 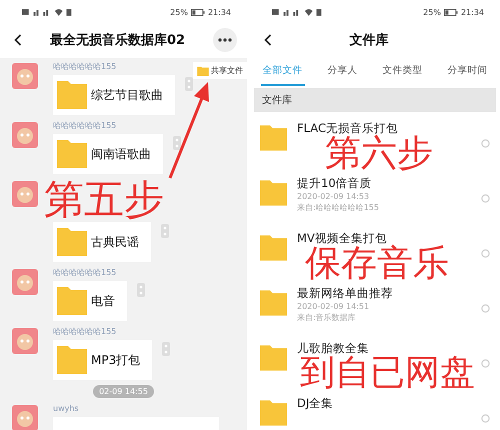 I want to click on file-source: 来自:哈哈哈哈哈哈155, so click(x=338, y=207).